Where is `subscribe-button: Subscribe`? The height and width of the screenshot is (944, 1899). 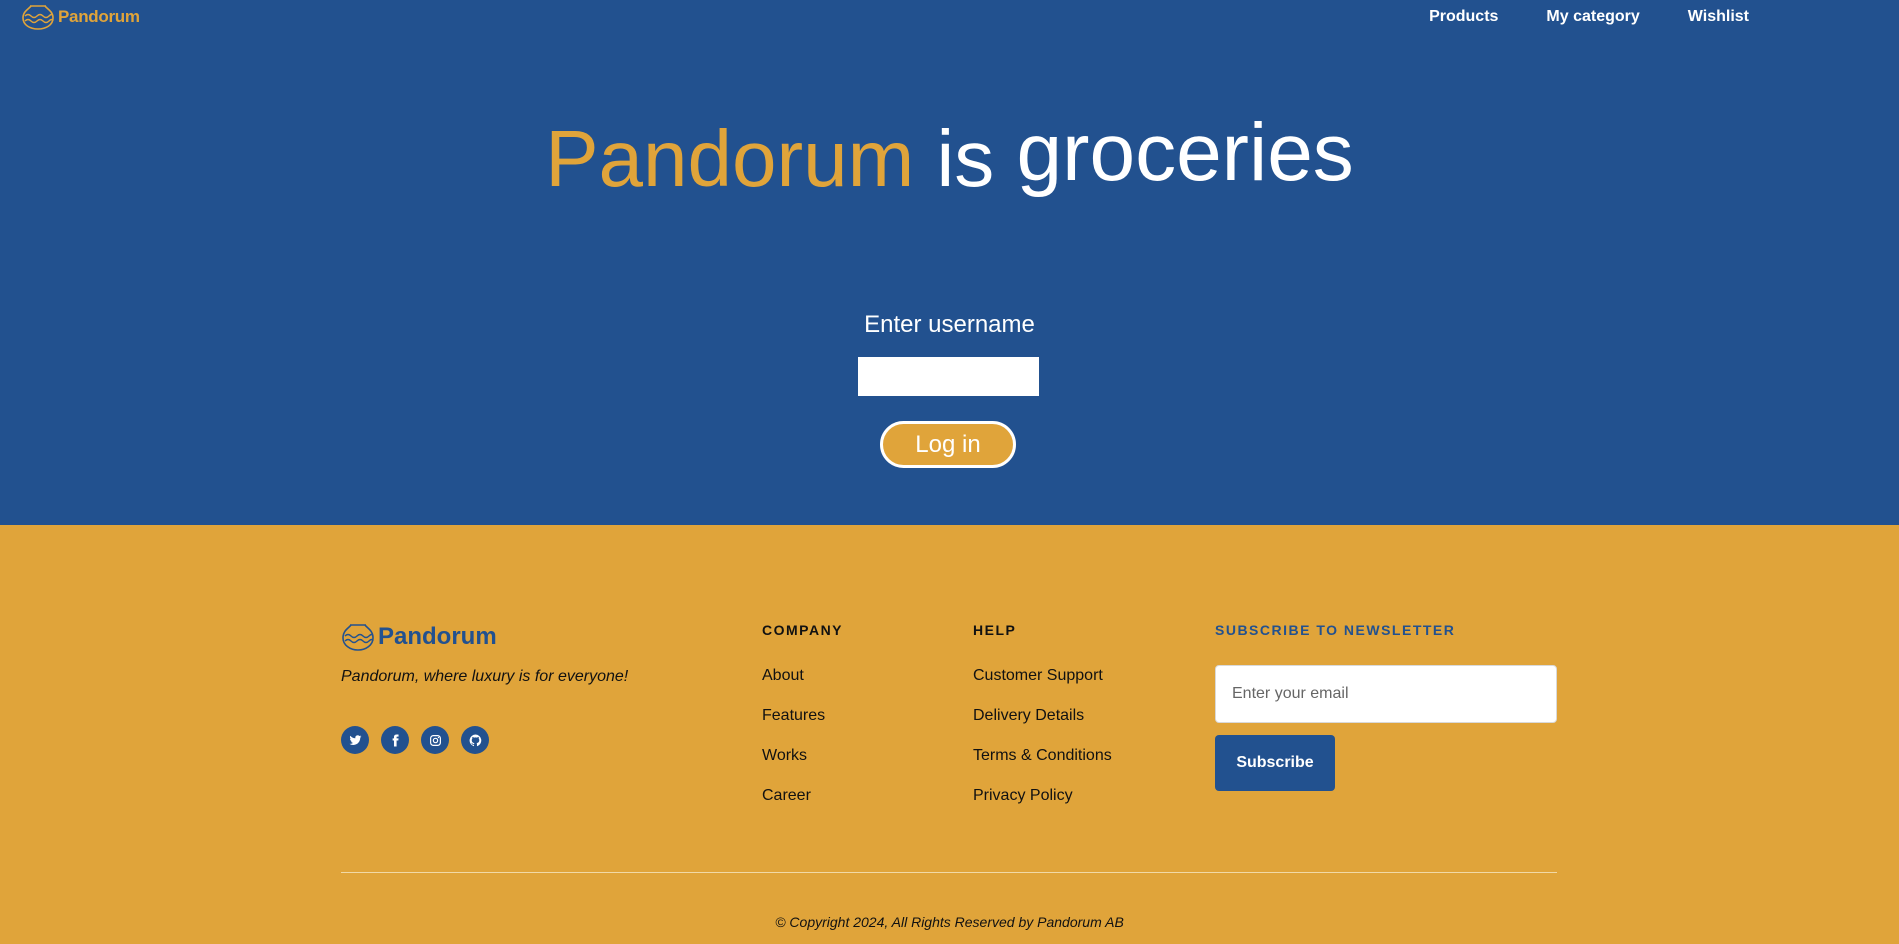
subscribe-button: Subscribe is located at coordinates (1275, 763).